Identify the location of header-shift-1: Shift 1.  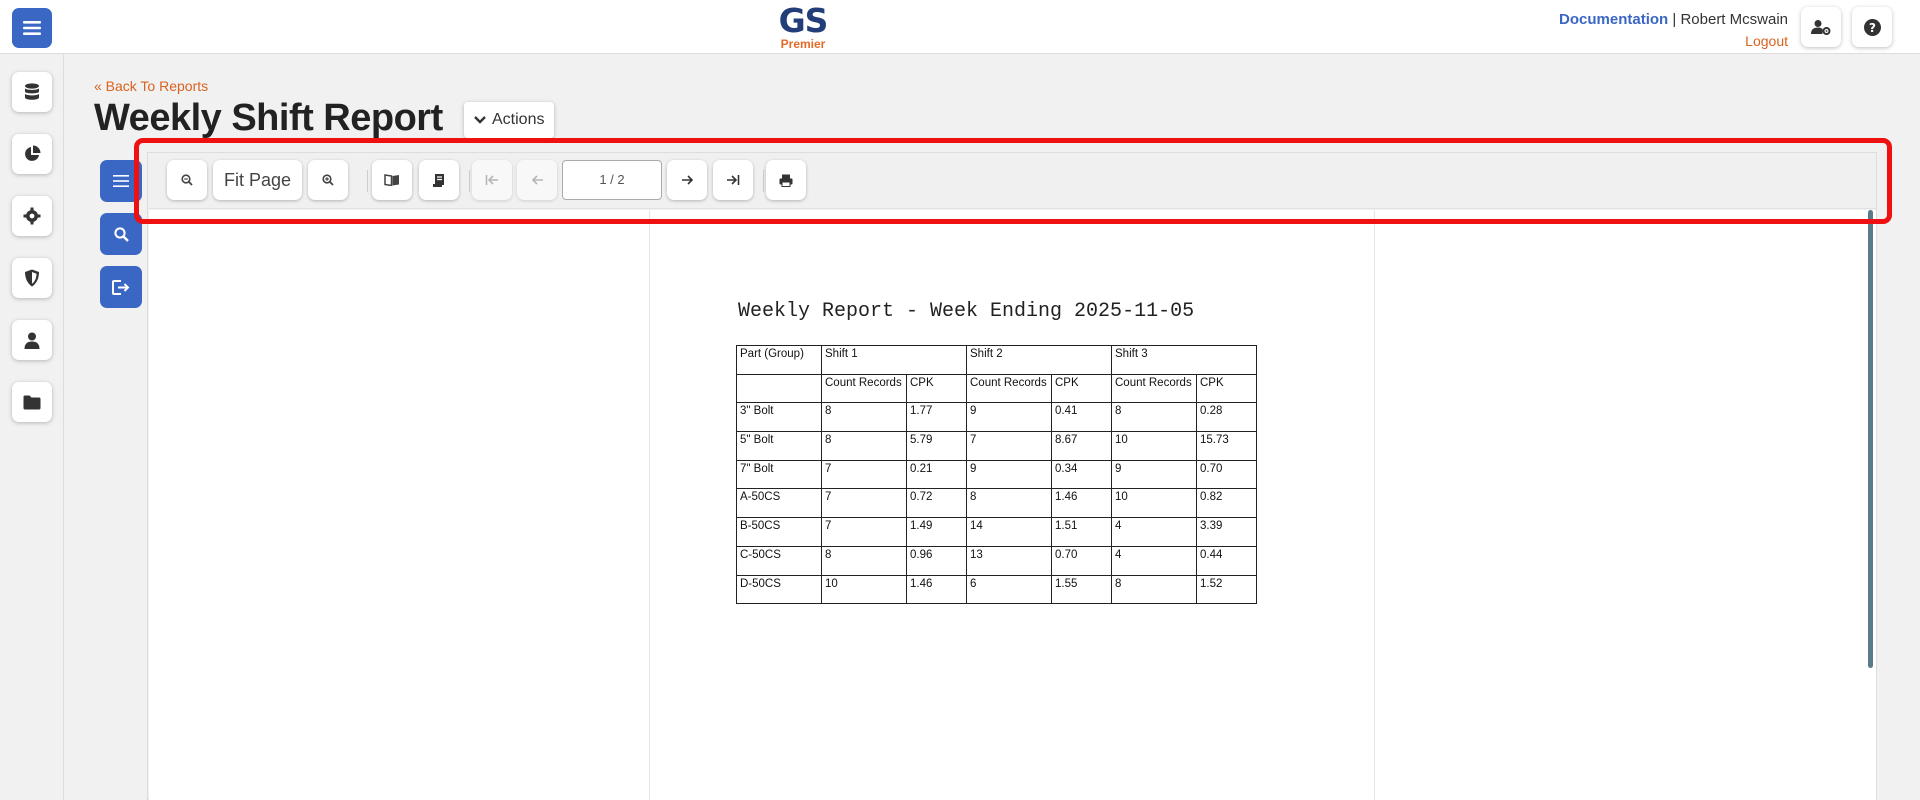
(894, 360).